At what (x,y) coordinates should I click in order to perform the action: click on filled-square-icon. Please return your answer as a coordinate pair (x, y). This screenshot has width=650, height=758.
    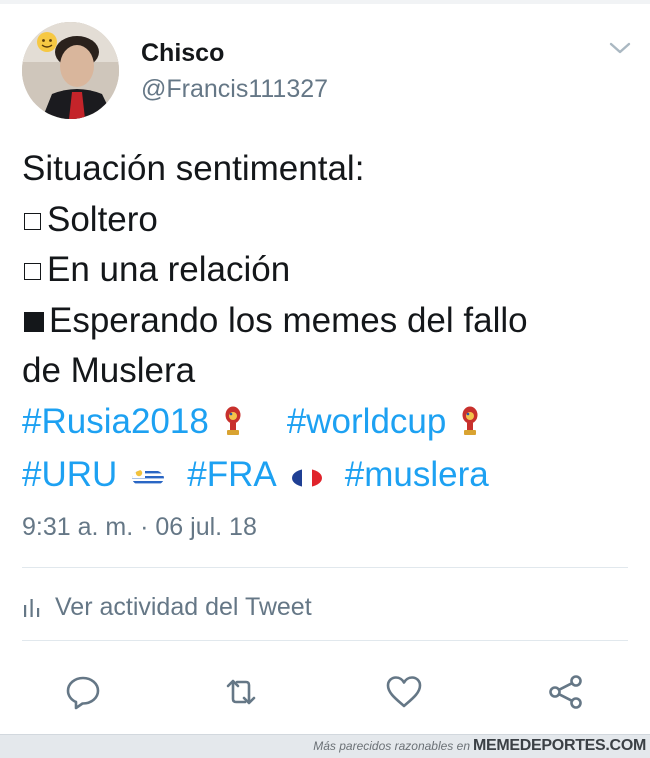
    Looking at the image, I should click on (34, 321).